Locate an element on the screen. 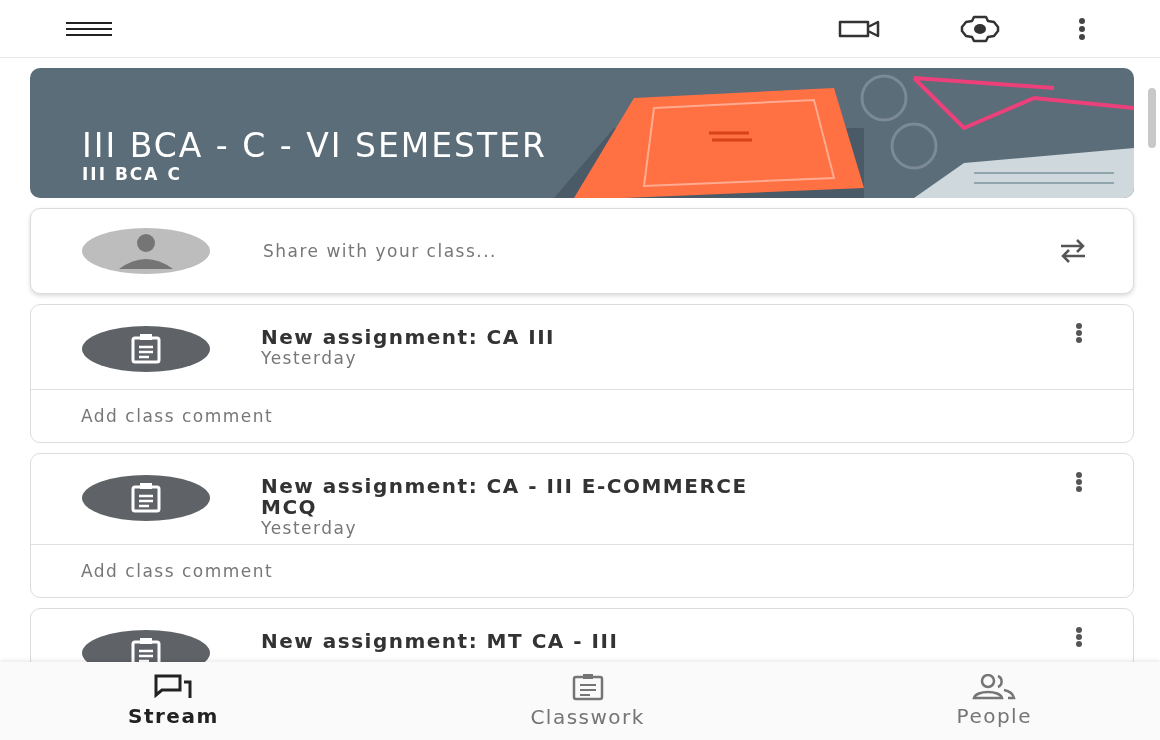 The height and width of the screenshot is (740, 1160). class-title: III BCA - C - VI SEMESTER is located at coordinates (314, 146).